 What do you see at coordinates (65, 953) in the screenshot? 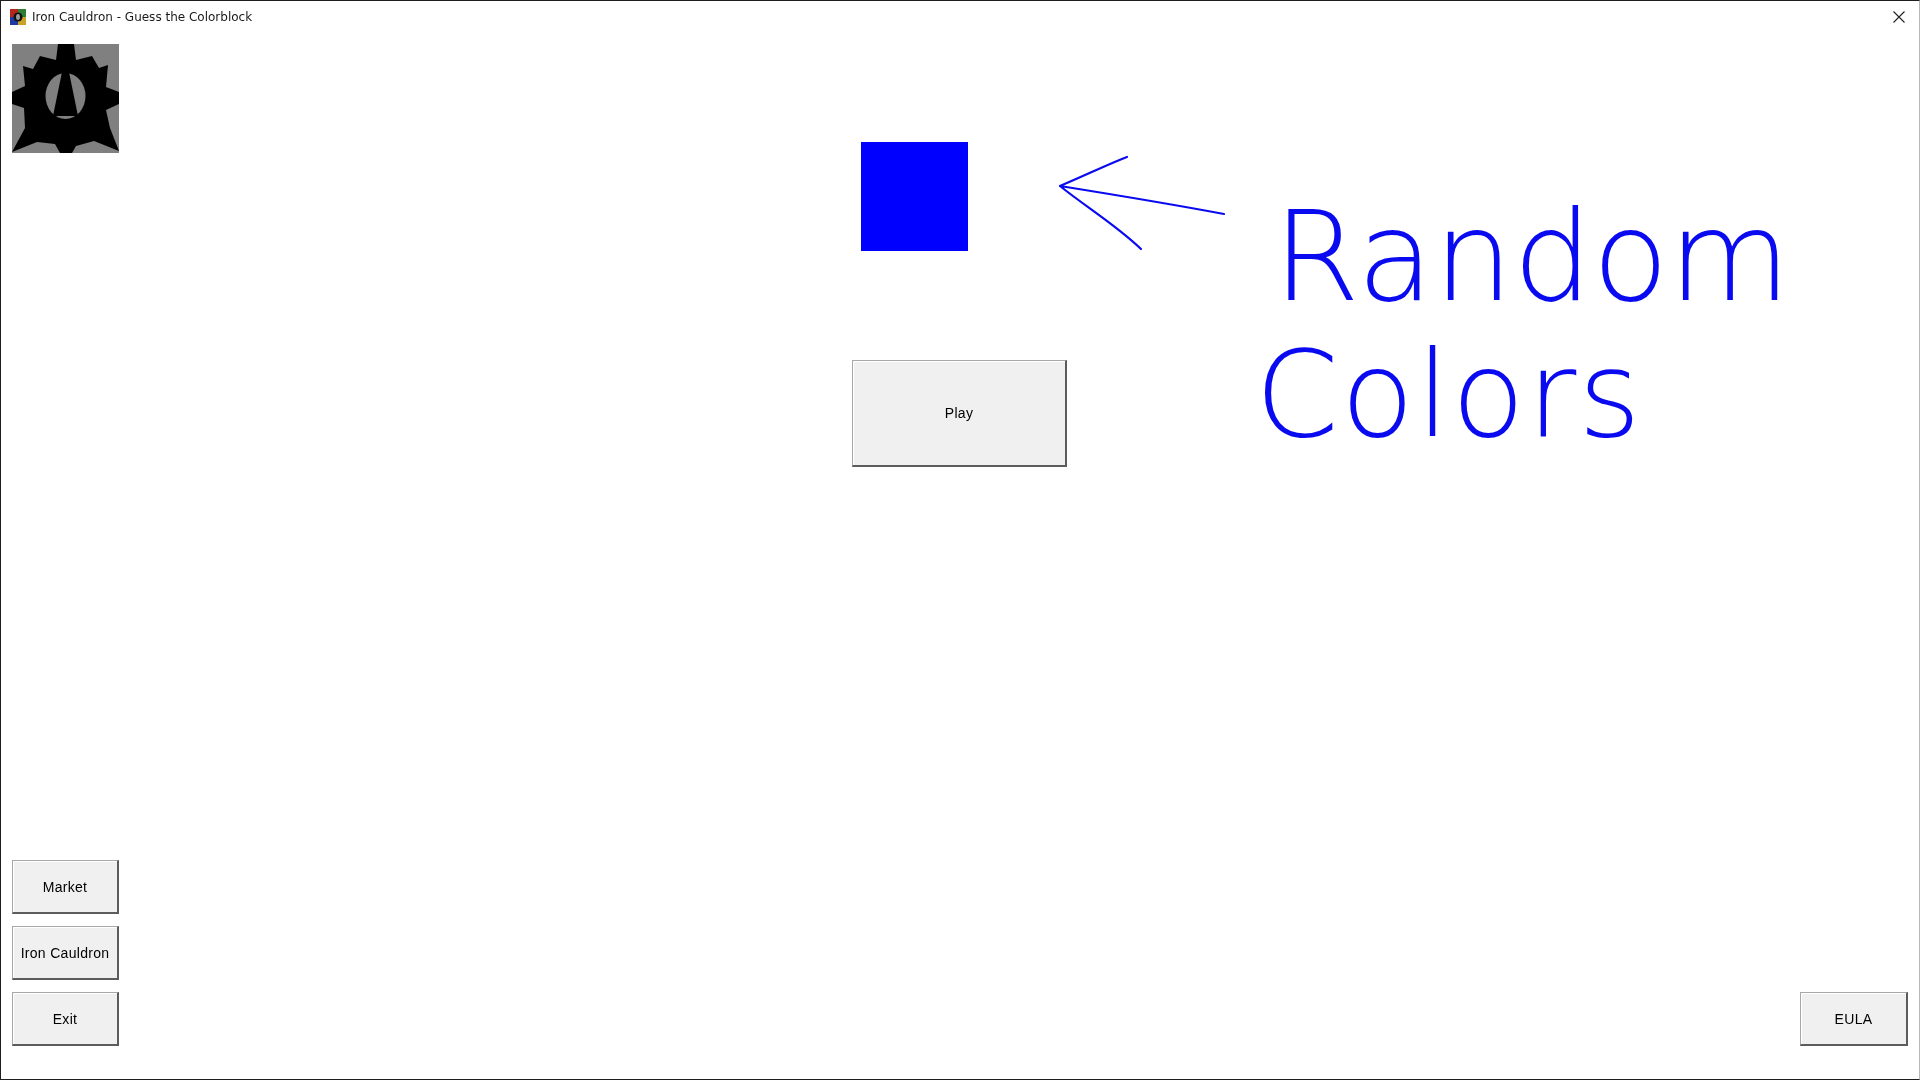
I see `side-button: Iron Cauldron` at bounding box center [65, 953].